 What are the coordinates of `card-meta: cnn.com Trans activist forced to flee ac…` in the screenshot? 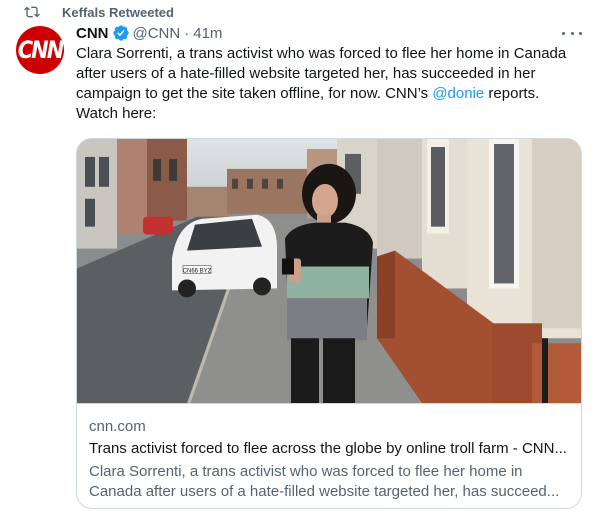 It's located at (330, 459).